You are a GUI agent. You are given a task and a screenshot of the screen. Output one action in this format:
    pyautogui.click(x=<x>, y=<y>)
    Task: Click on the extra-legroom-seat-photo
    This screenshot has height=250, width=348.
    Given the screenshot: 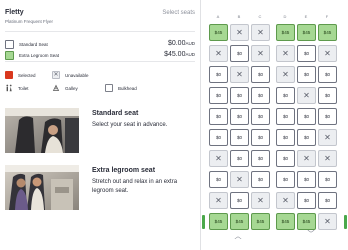 What is the action you would take?
    pyautogui.click(x=42, y=187)
    